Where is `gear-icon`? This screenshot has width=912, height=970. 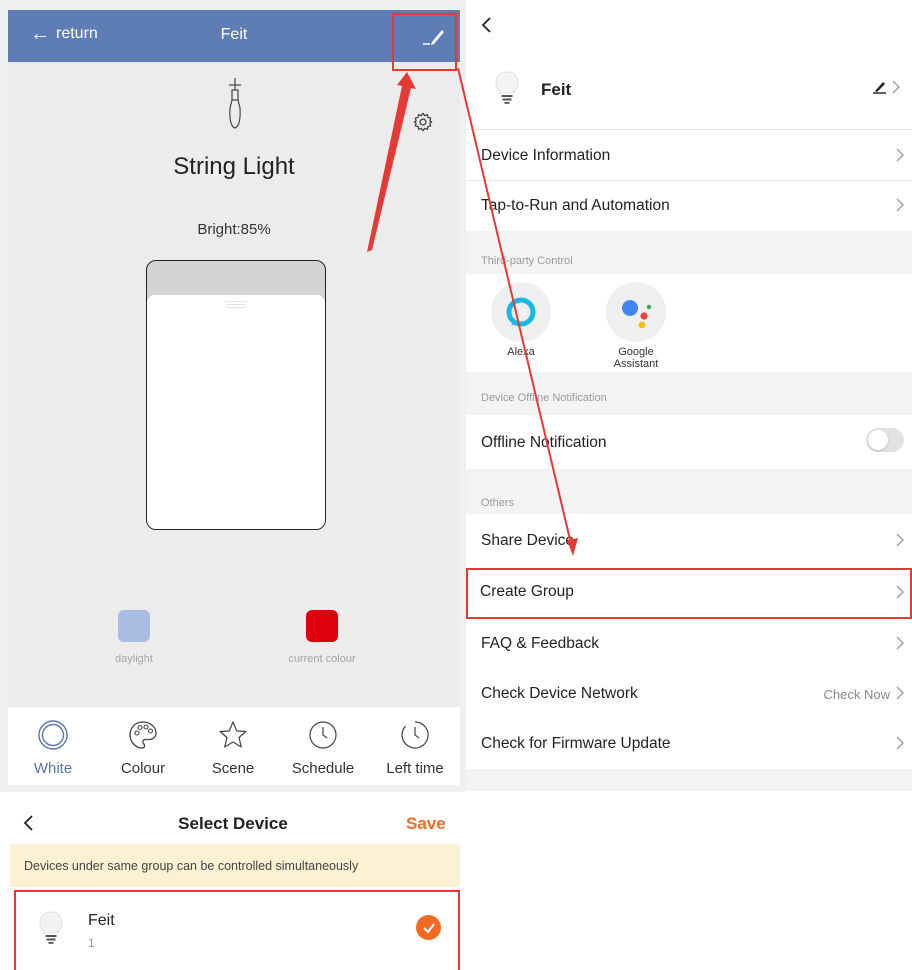
gear-icon is located at coordinates (423, 122).